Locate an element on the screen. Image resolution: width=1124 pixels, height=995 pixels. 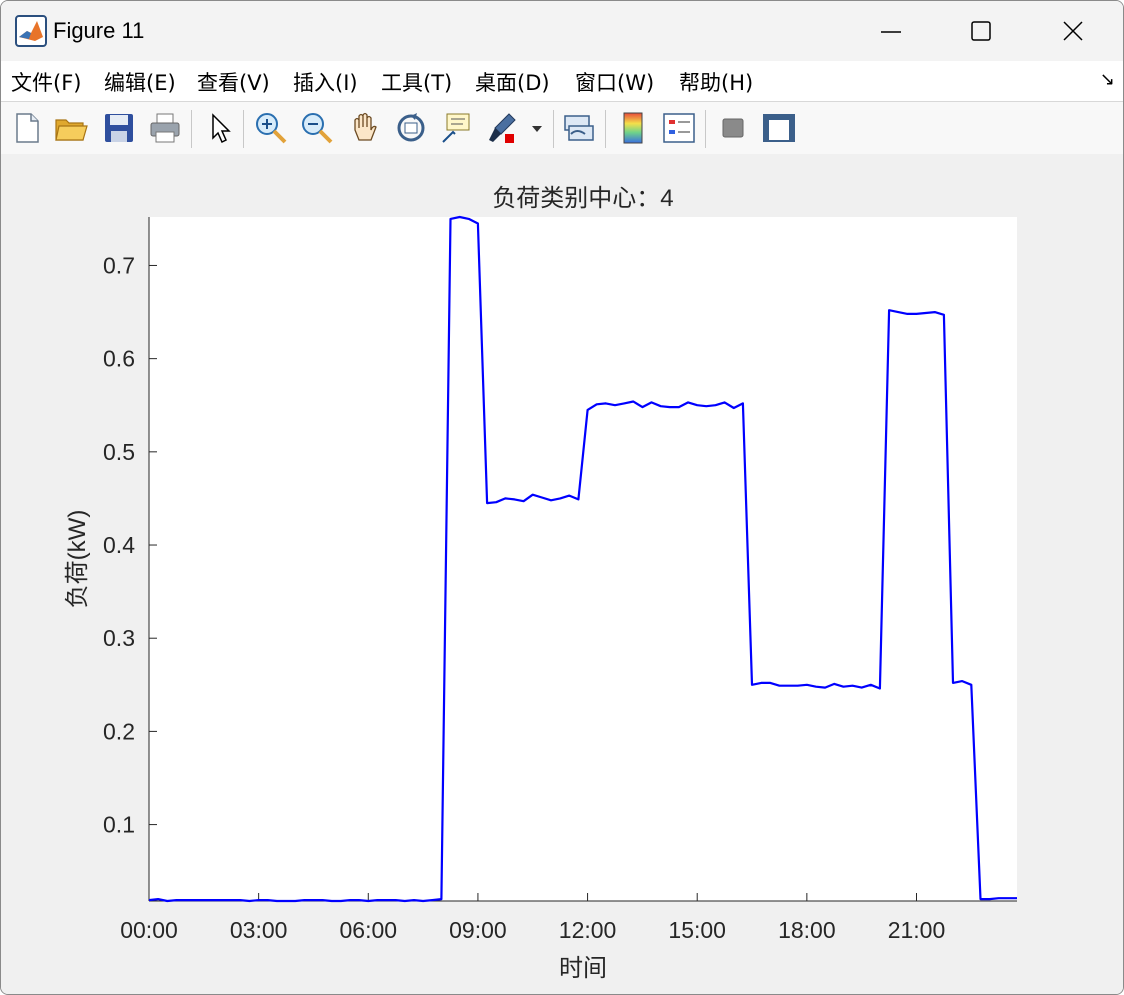
chevron-down-icon is located at coordinates (537, 128).